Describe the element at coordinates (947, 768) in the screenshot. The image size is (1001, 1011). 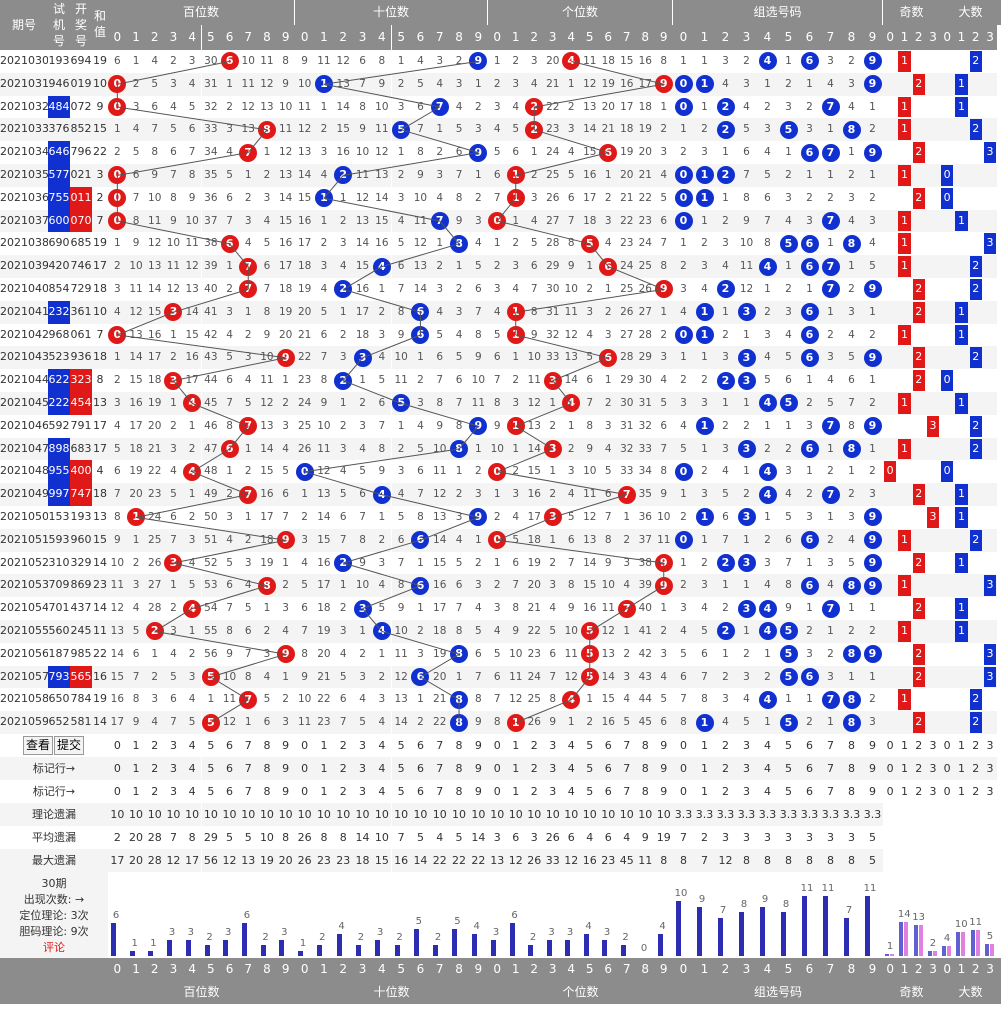
I see `footer-big: 0` at that location.